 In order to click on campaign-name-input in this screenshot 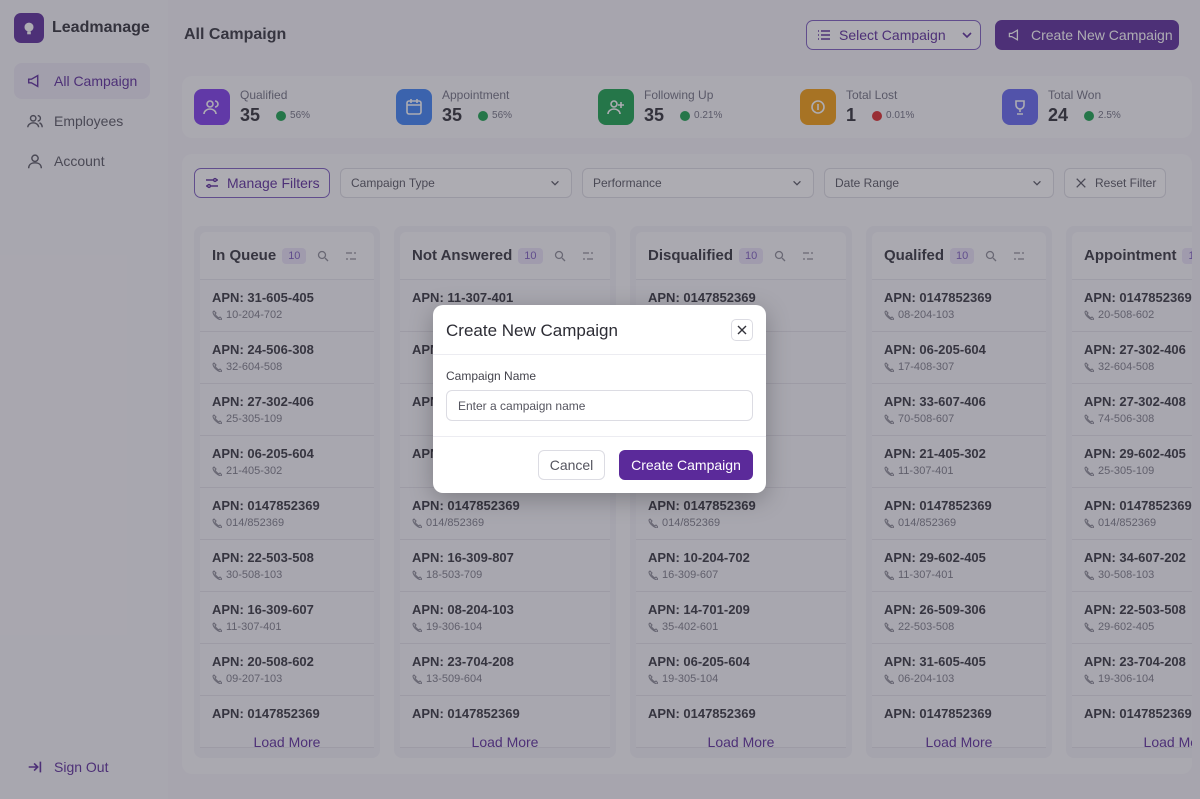, I will do `click(599, 405)`.